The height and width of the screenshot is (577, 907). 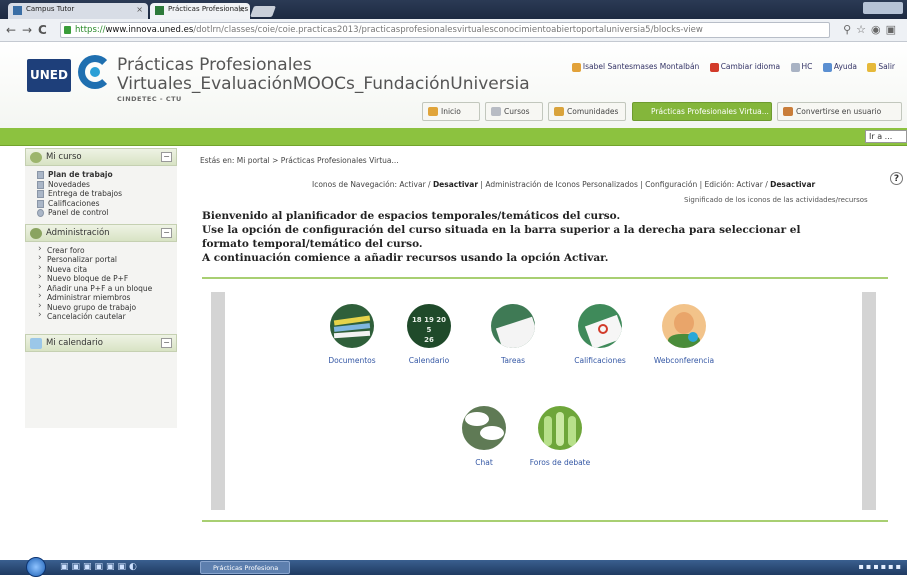 What do you see at coordinates (64, 157) in the screenshot?
I see `block-title: Mi curso` at bounding box center [64, 157].